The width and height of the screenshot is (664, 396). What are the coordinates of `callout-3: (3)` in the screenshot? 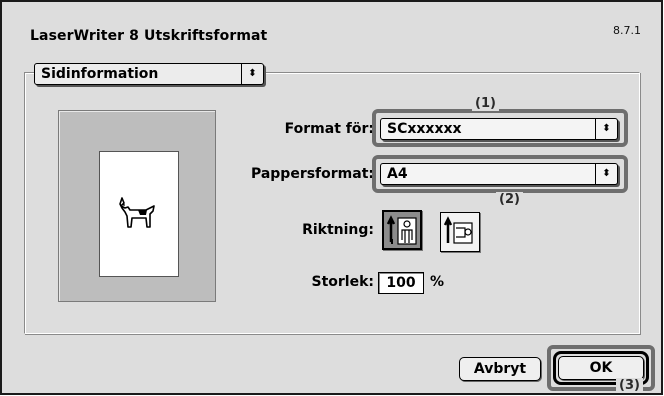 It's located at (629, 385).